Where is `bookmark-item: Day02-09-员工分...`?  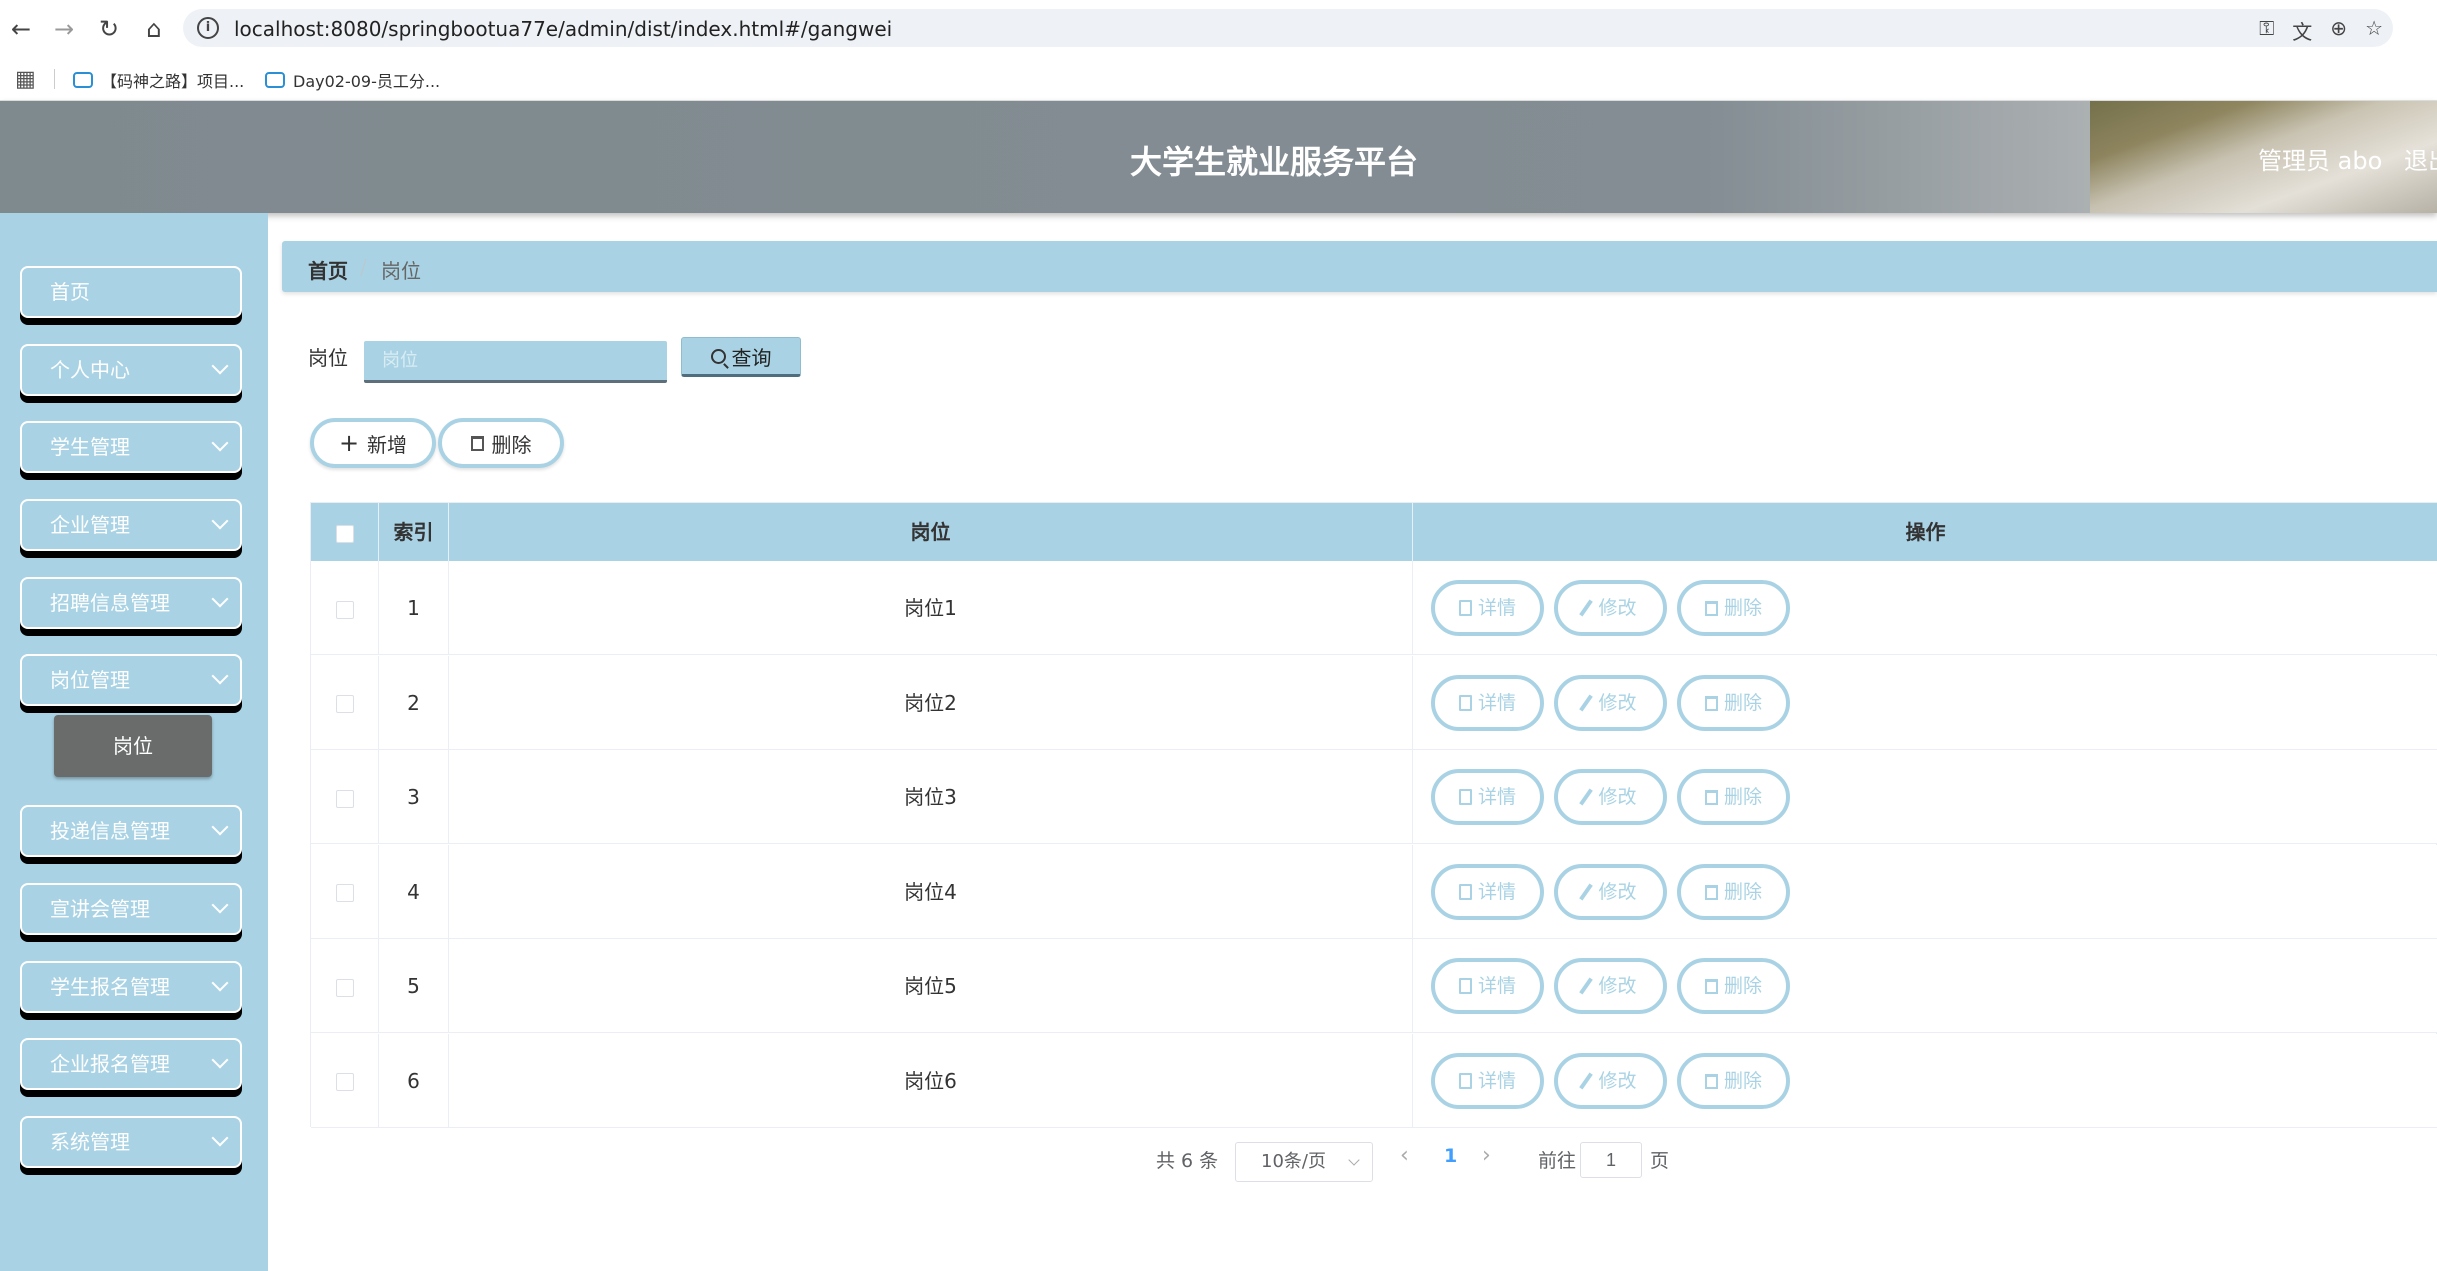 bookmark-item: Day02-09-员工分... is located at coordinates (352, 80).